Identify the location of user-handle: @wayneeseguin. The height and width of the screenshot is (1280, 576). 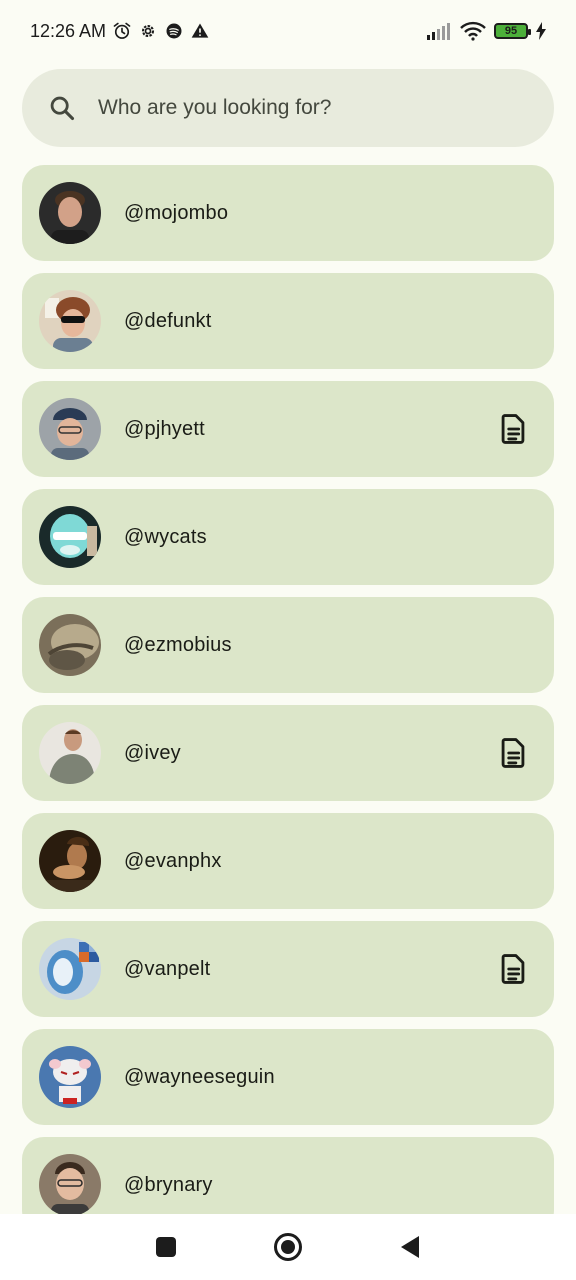
(199, 1076).